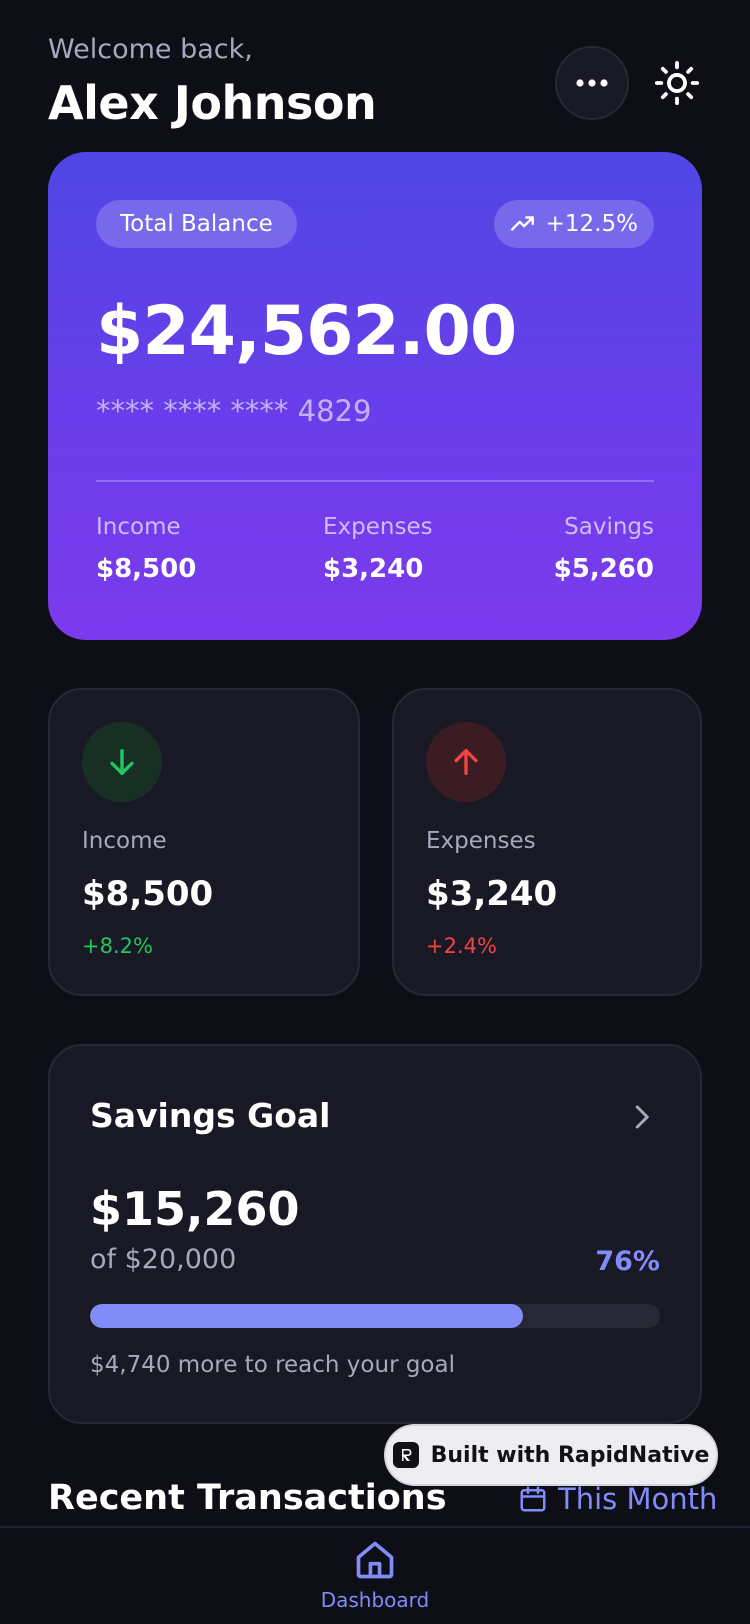  I want to click on expenses-card: Expenses $3,240 +2.4%, so click(547, 842).